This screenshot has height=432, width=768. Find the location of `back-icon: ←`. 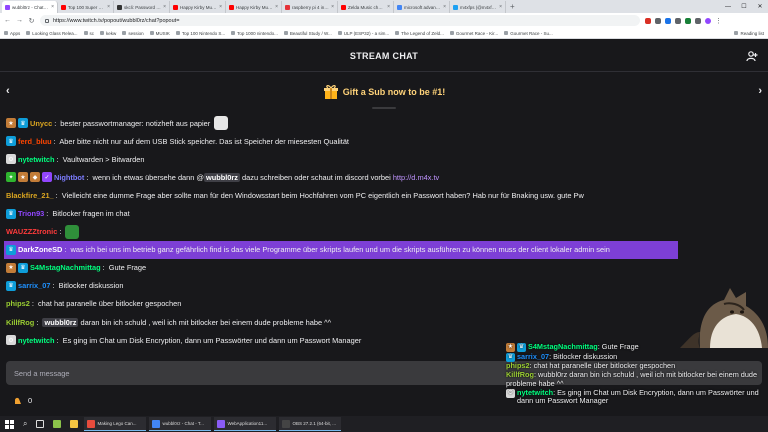

back-icon: ← is located at coordinates (7, 20).